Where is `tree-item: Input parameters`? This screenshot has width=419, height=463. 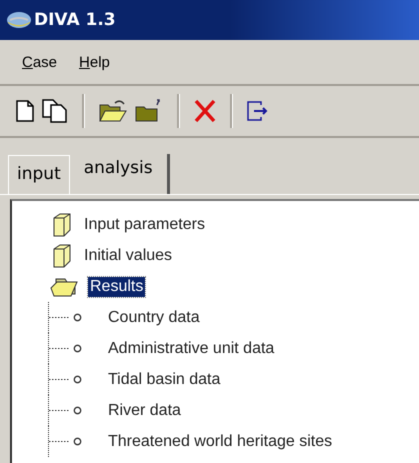
tree-item: Input parameters is located at coordinates (144, 224).